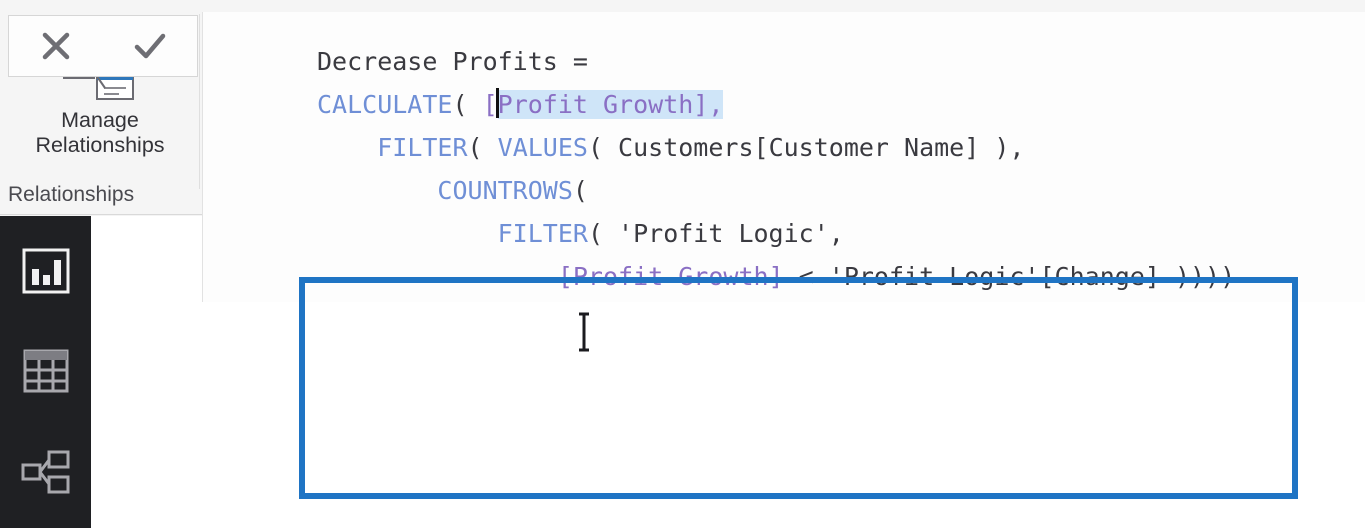 This screenshot has width=1365, height=528. Describe the element at coordinates (385, 104) in the screenshot. I see `dax-token: CALCULATE` at that location.